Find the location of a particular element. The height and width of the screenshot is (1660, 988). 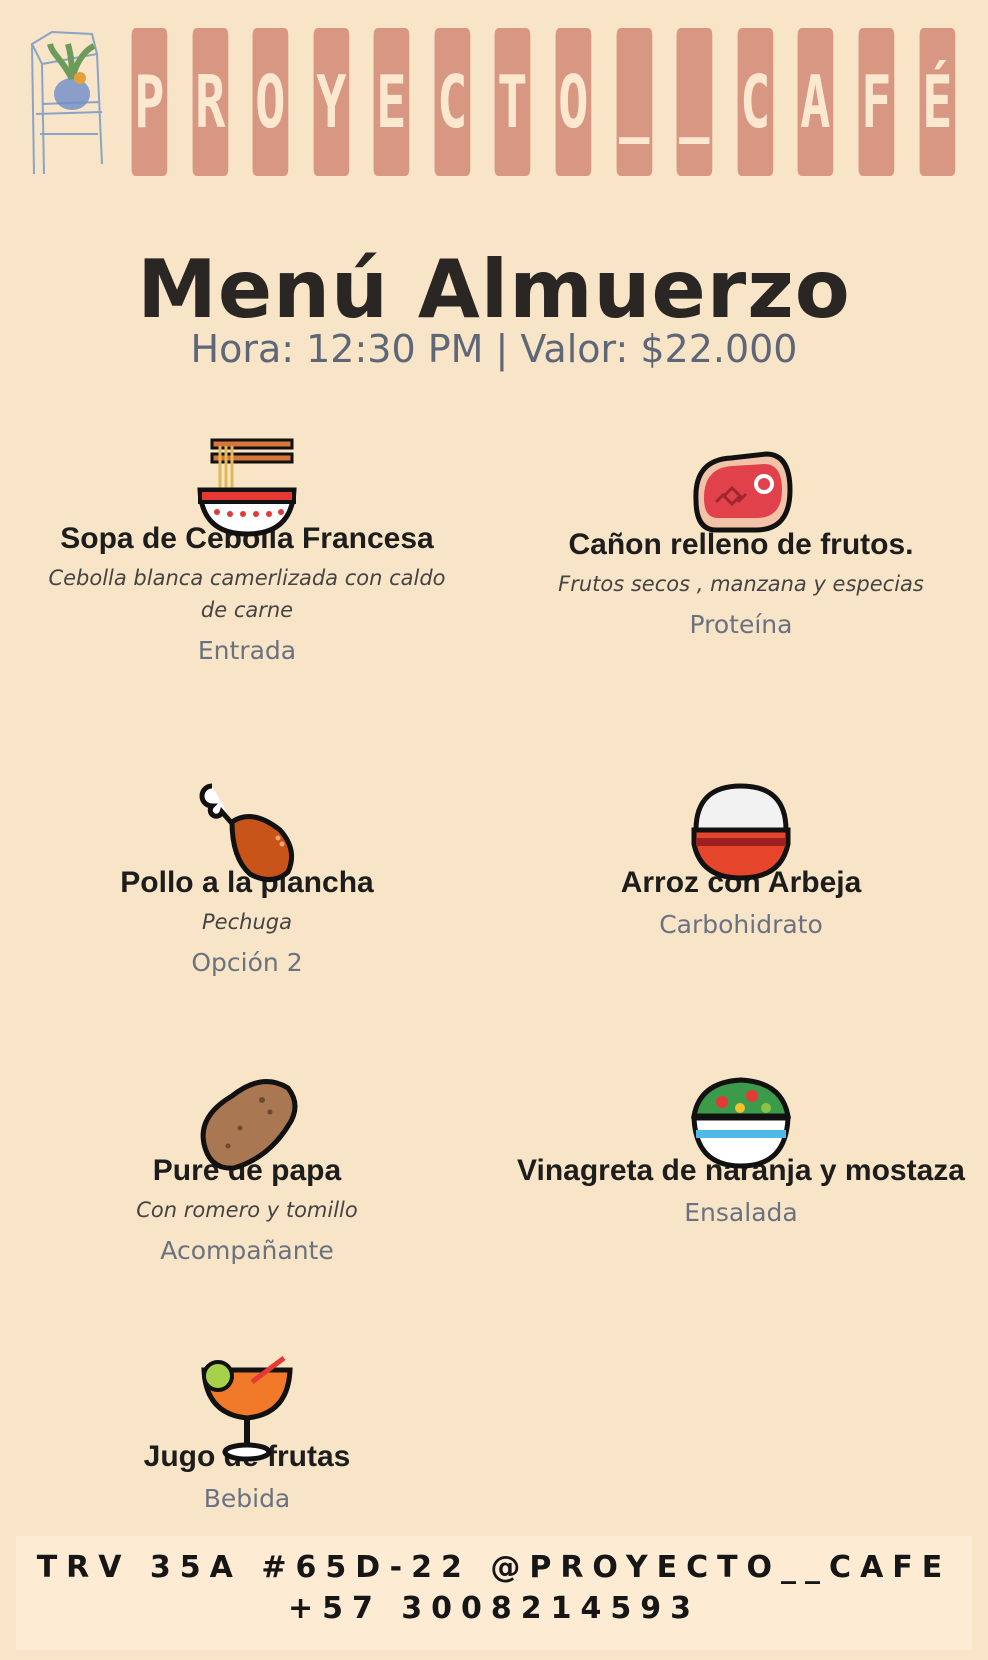

item-category: Opción 2 is located at coordinates (247, 962).